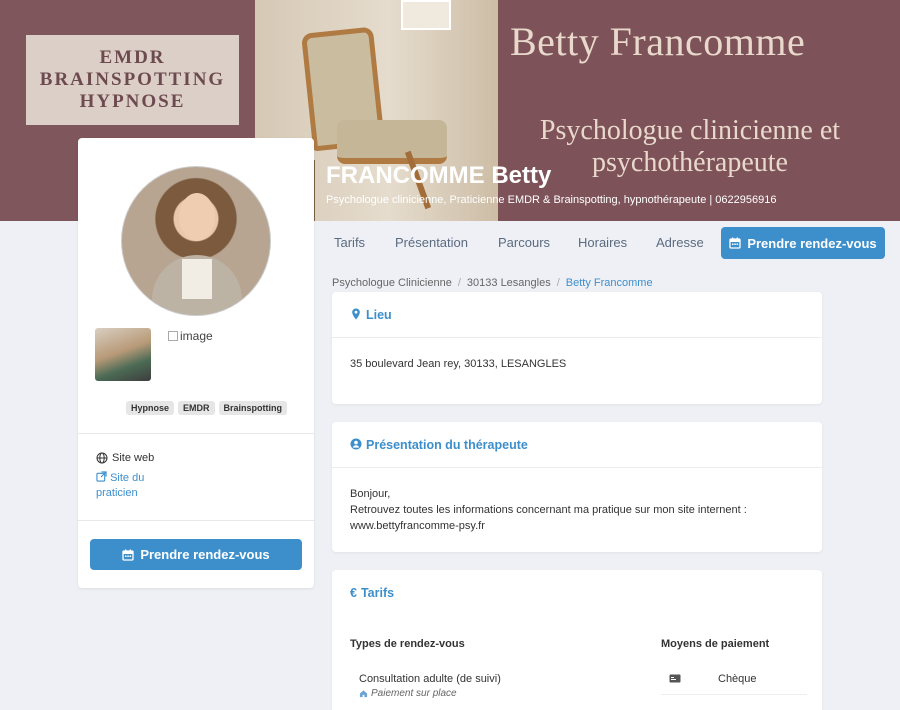 The width and height of the screenshot is (900, 710). Describe the element at coordinates (132, 57) in the screenshot. I see `logo-line-1: EMDR` at that location.